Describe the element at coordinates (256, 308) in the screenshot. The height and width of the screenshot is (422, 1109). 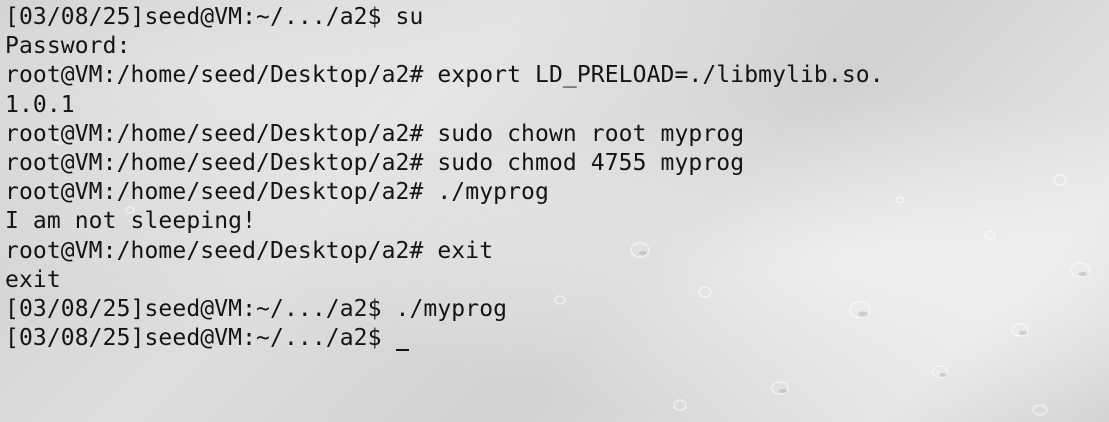
I see `terminal-line: [03/08/25]seed@VM:~/.../a2$ ./myprog` at that location.